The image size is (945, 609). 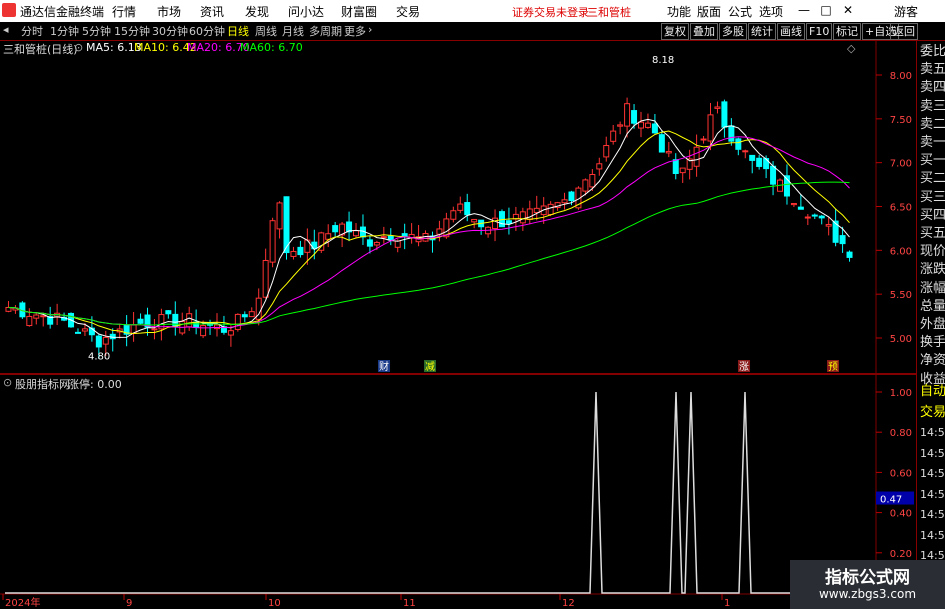 What do you see at coordinates (833, 367) in the screenshot?
I see `event-marker: 预` at bounding box center [833, 367].